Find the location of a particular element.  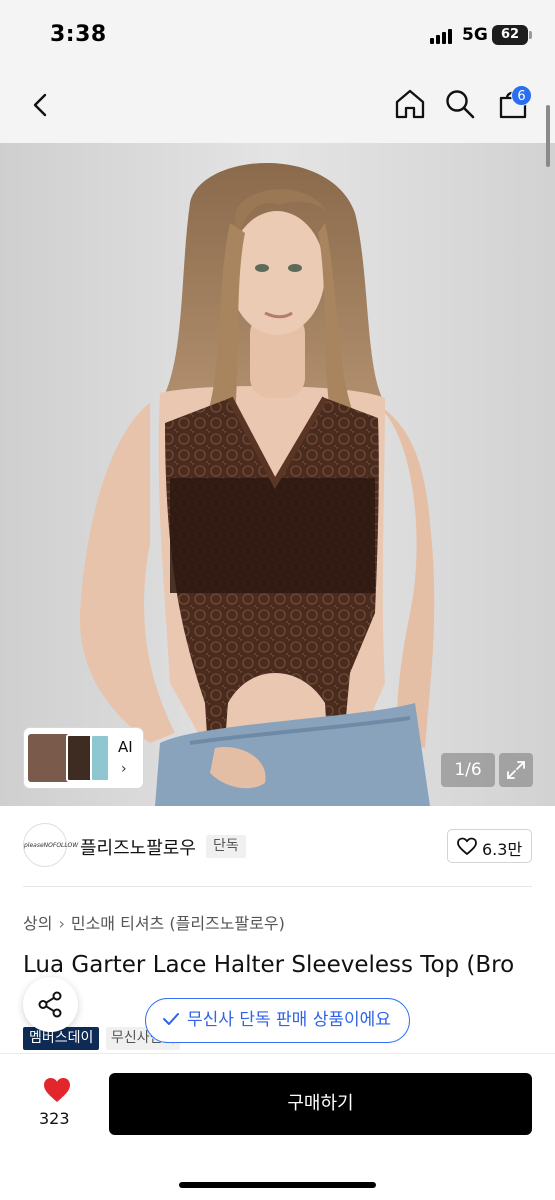

brand-like-count: 6.3만 is located at coordinates (502, 849).